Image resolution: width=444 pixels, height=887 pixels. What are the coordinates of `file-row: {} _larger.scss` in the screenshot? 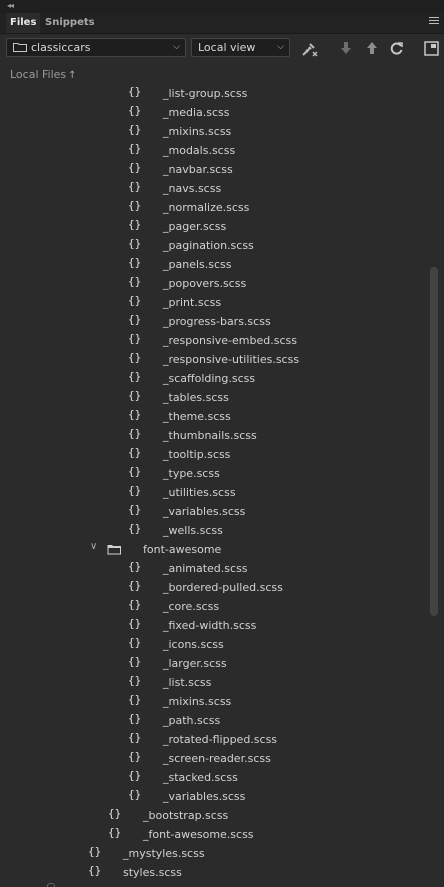 It's located at (214, 663).